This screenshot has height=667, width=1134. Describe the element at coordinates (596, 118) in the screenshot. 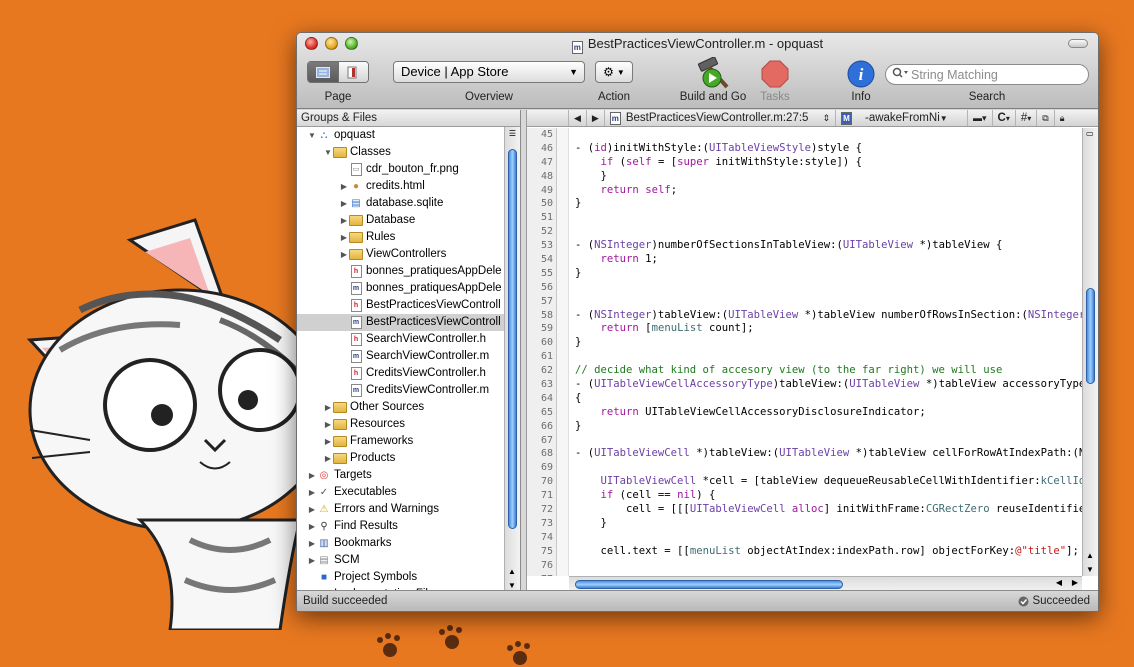

I see `forward-button: ▶` at that location.